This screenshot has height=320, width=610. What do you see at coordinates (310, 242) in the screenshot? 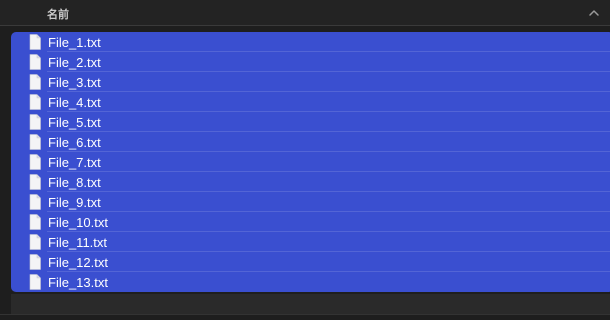
I see `file-row: File_11.txt` at bounding box center [310, 242].